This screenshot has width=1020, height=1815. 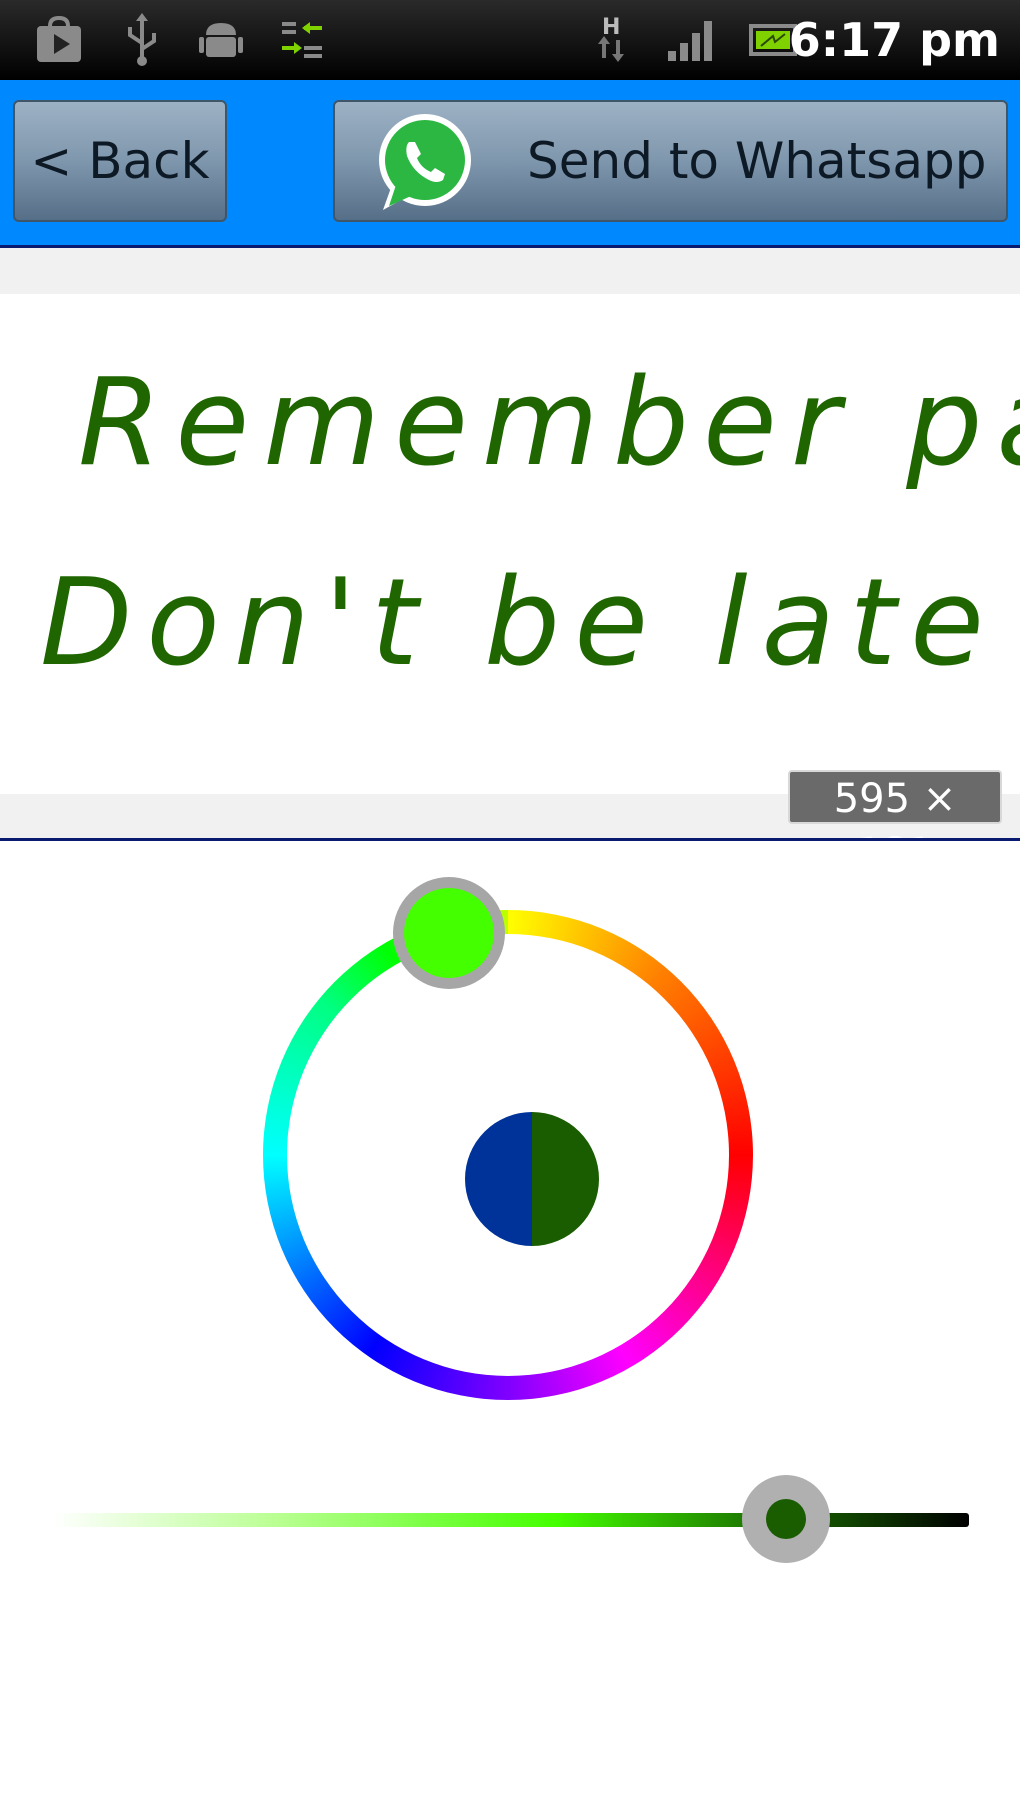 What do you see at coordinates (221, 40) in the screenshot?
I see `android-icon` at bounding box center [221, 40].